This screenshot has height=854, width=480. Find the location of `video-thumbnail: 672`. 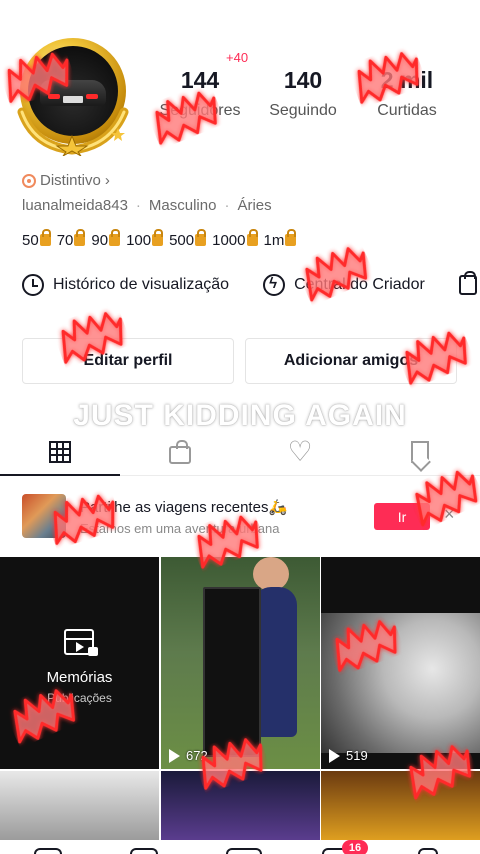

video-thumbnail: 672 is located at coordinates (240, 663).